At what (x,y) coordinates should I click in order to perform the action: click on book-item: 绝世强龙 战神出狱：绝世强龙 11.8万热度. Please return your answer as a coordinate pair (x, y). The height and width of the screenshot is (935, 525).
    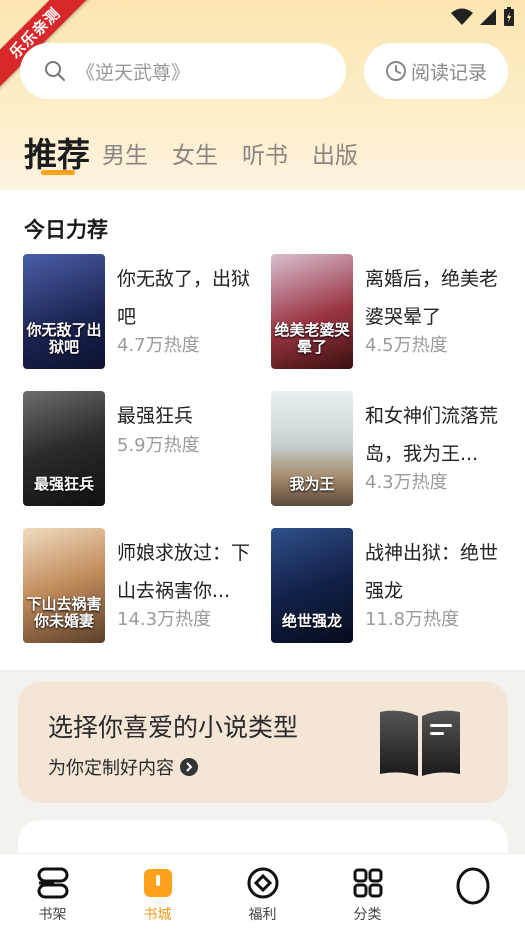
    Looking at the image, I should click on (391, 586).